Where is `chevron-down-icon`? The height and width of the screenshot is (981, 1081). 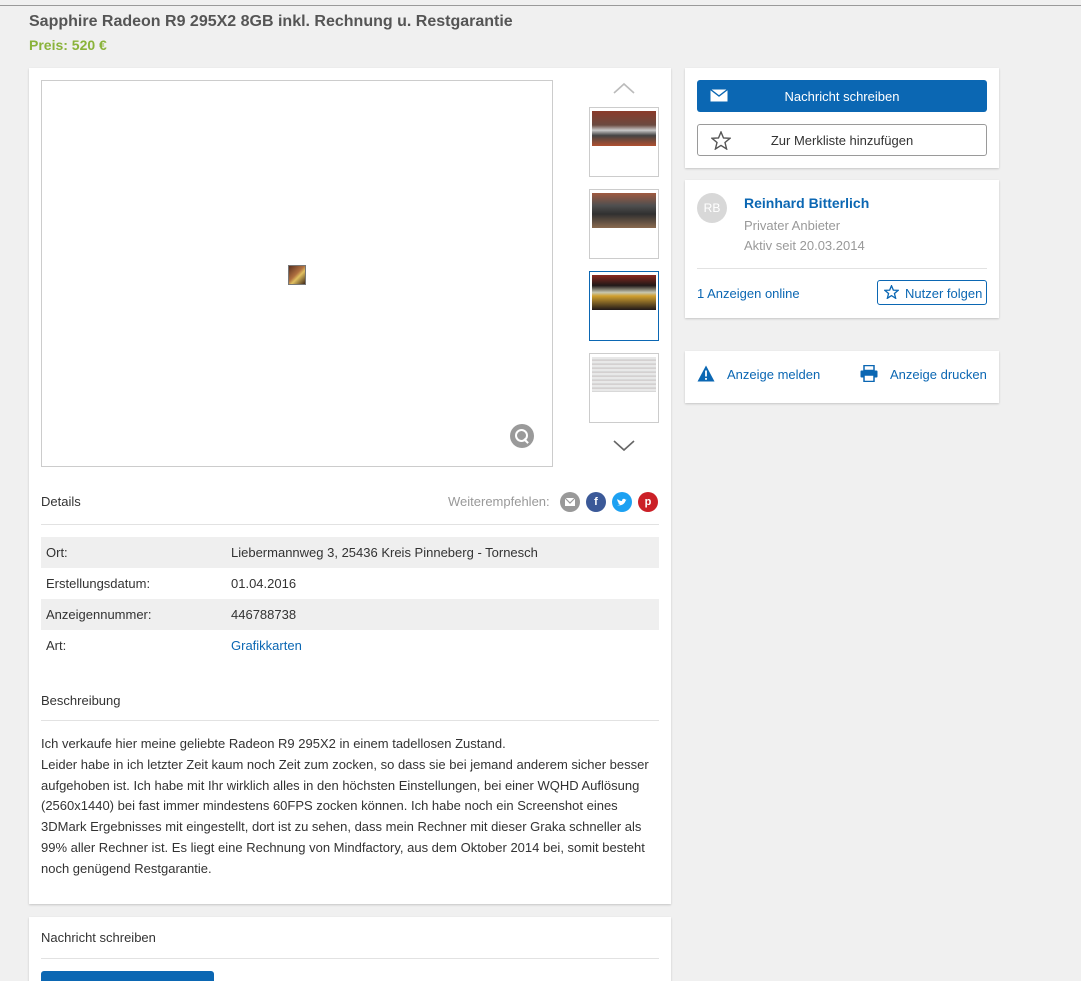 chevron-down-icon is located at coordinates (624, 446).